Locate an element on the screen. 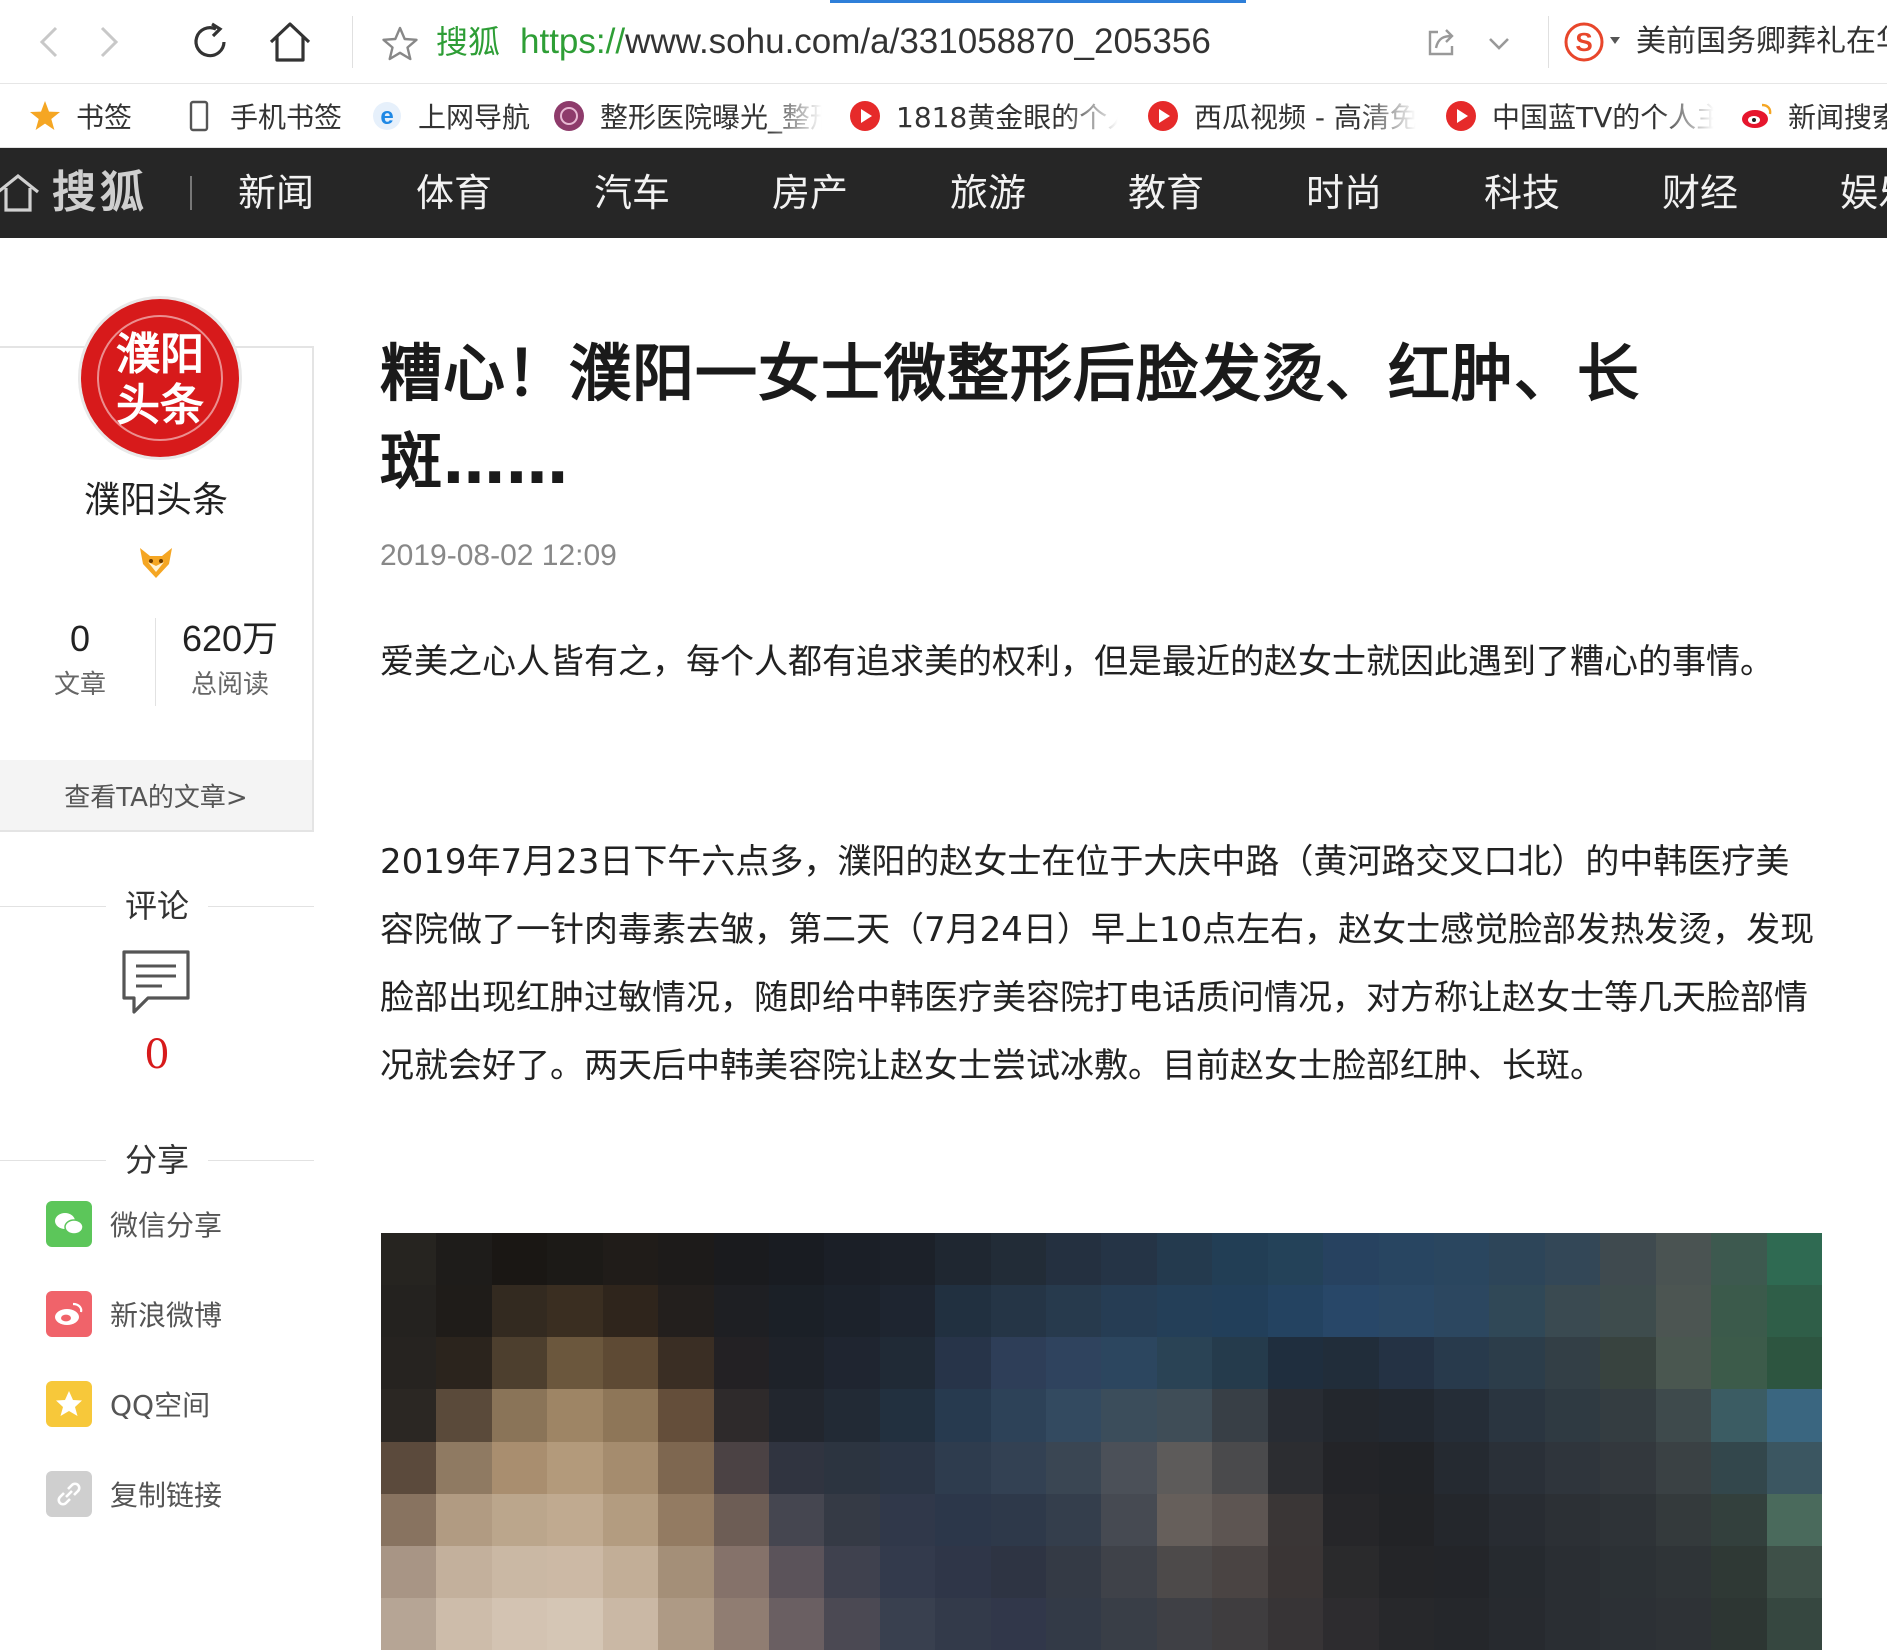 This screenshot has height=1650, width=1887. author-name: 濮阳头条 is located at coordinates (156, 501).